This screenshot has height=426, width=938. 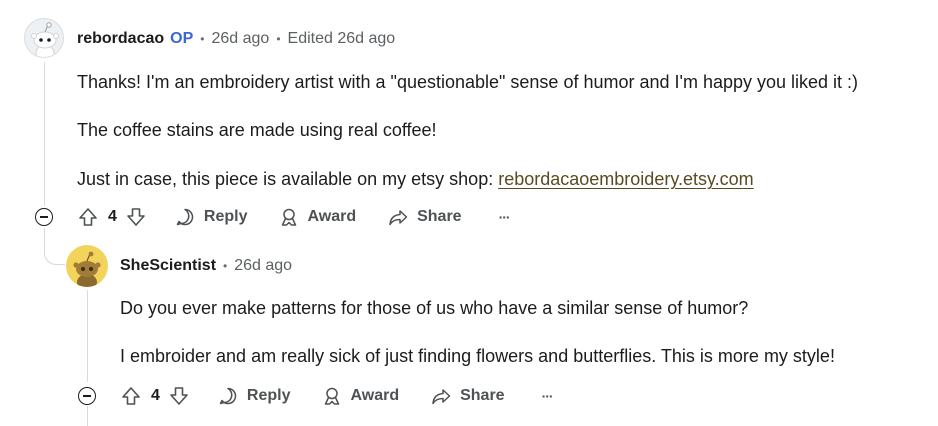 What do you see at coordinates (341, 38) in the screenshot?
I see `edited-label: Edited 26d ago` at bounding box center [341, 38].